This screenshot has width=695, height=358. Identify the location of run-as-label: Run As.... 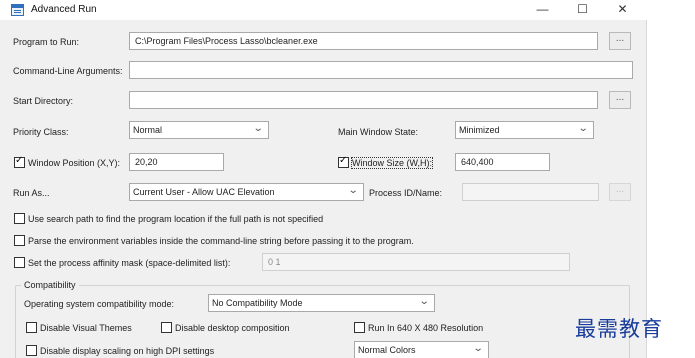
(31, 193).